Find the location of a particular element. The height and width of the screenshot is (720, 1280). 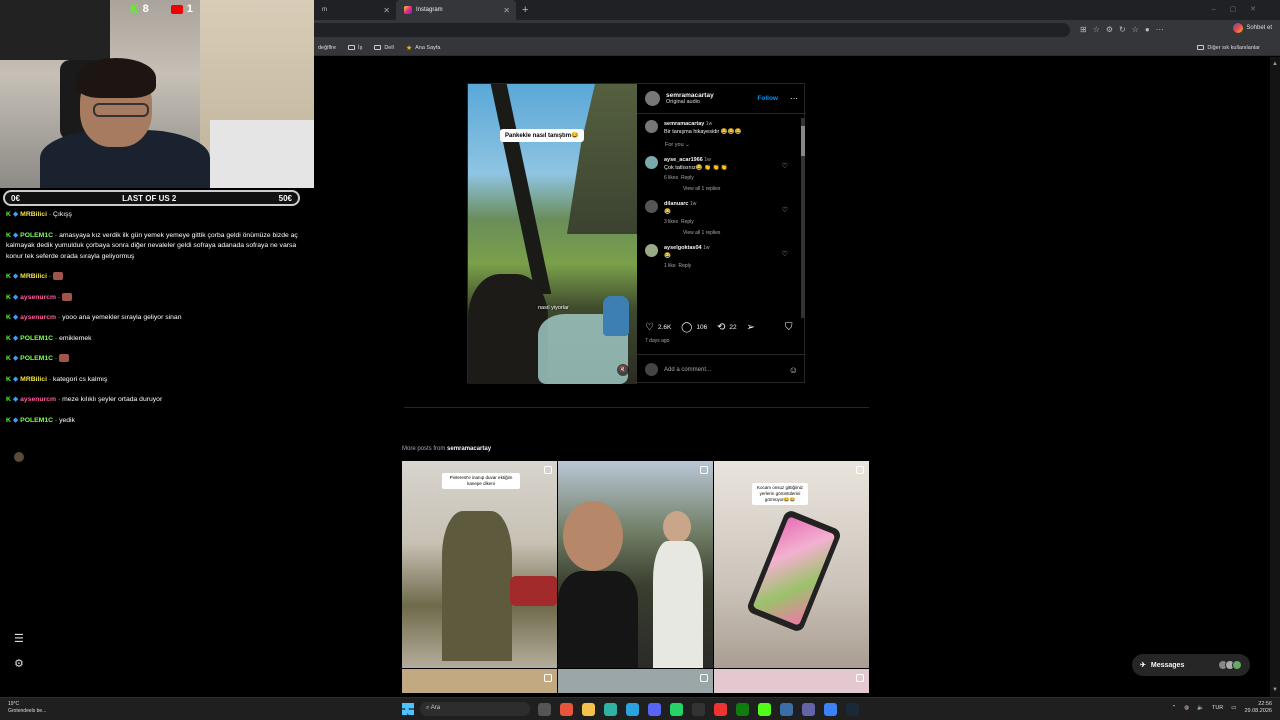

tab-previous: m ✕ is located at coordinates (355, 10).